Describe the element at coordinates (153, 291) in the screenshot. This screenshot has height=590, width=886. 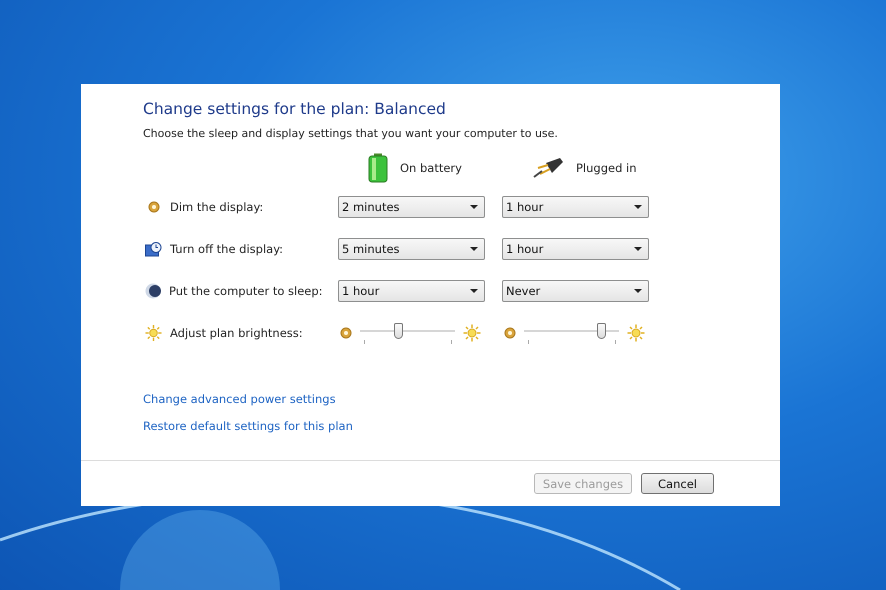
I see `moon-icon` at that location.